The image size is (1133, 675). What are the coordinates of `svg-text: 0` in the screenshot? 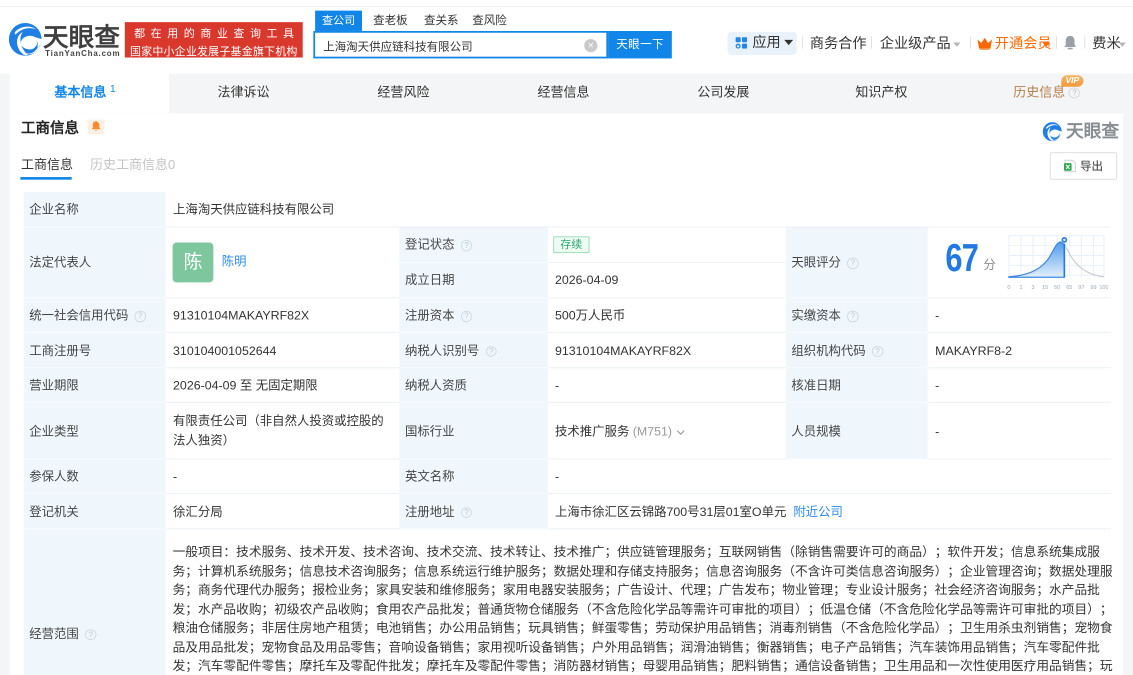 It's located at (1009, 288).